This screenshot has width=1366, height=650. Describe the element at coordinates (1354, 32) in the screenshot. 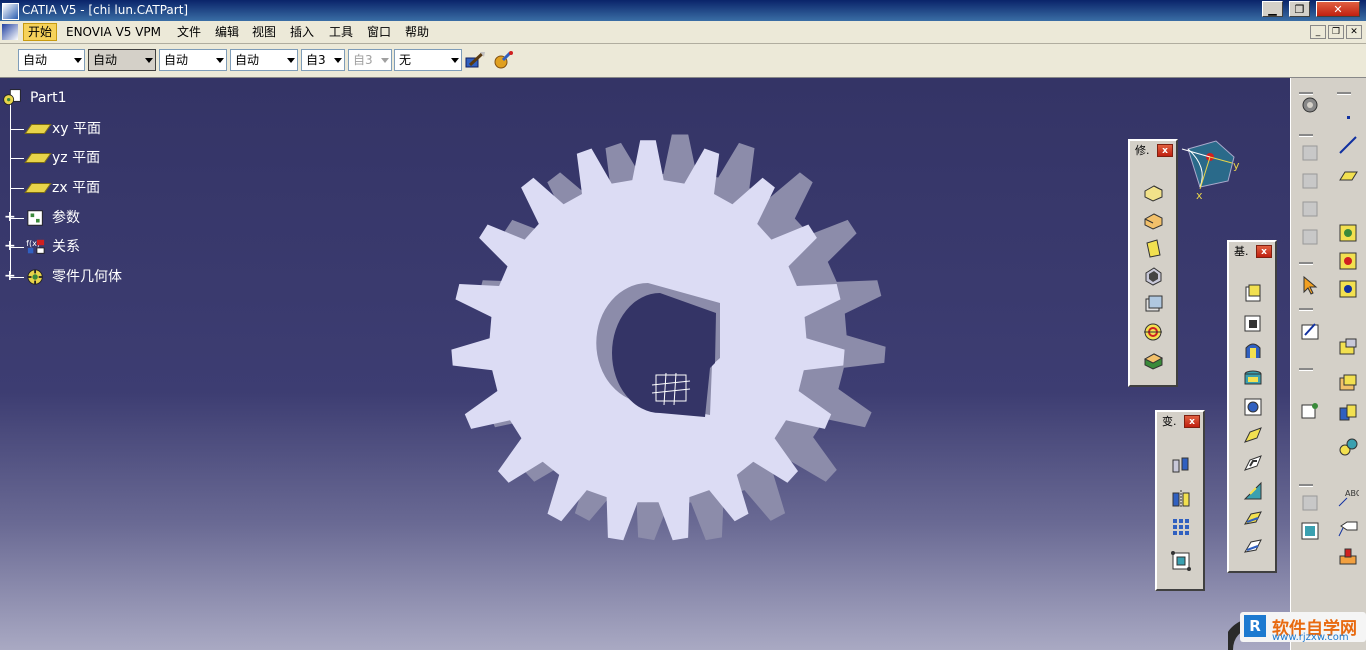

I see `doc-close-button: ✕` at that location.